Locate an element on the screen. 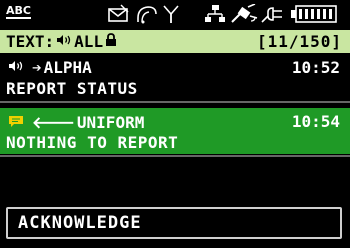 The height and width of the screenshot is (248, 350). message-body: NOTHING TO REPORT is located at coordinates (92, 142).